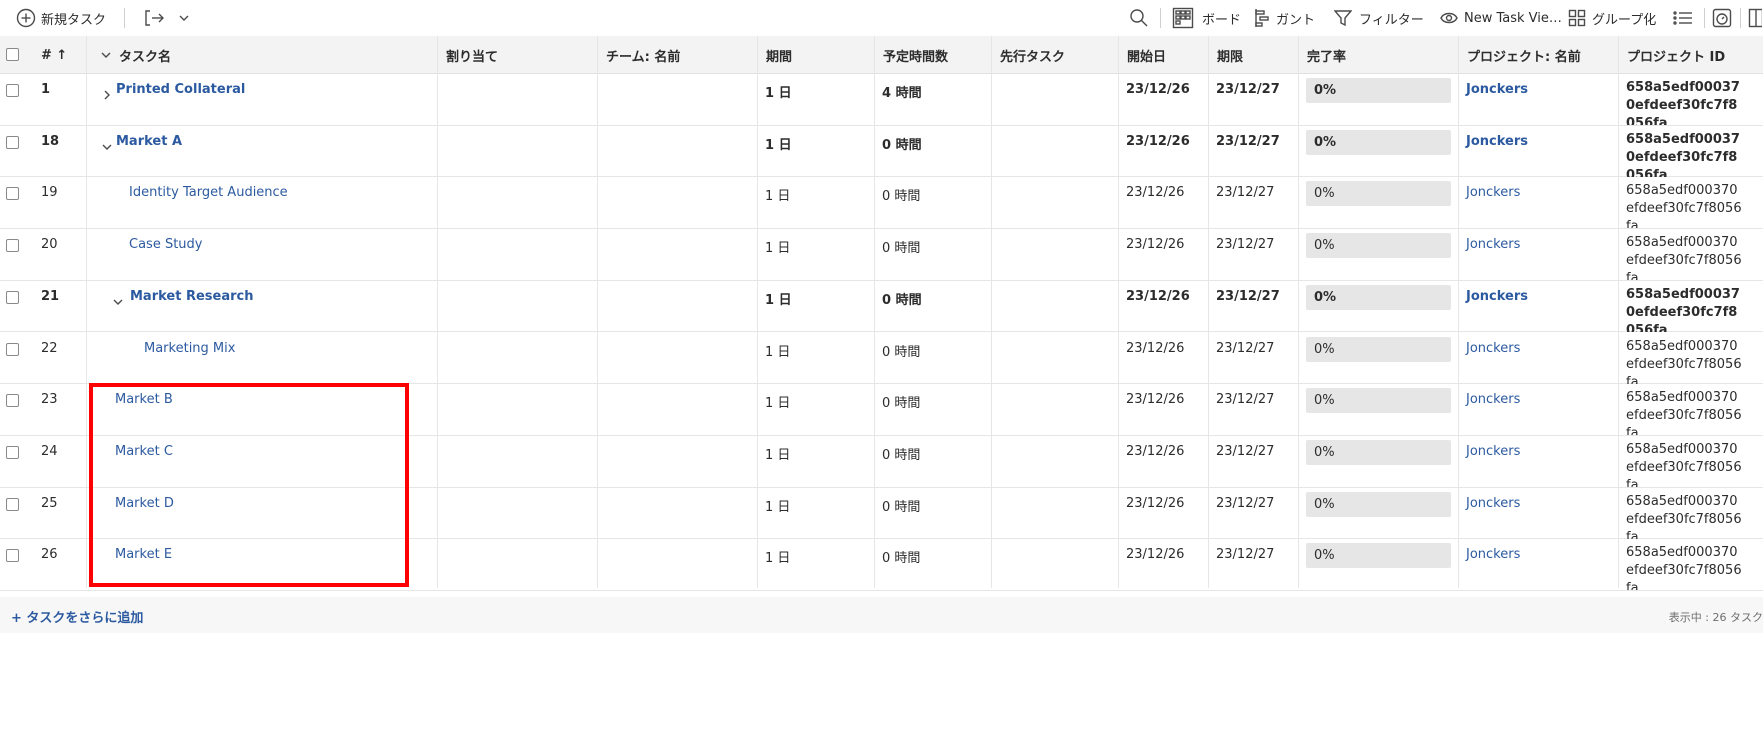 The image size is (1763, 735). What do you see at coordinates (1142, 55) in the screenshot?
I see `col-header-start: 開始日` at bounding box center [1142, 55].